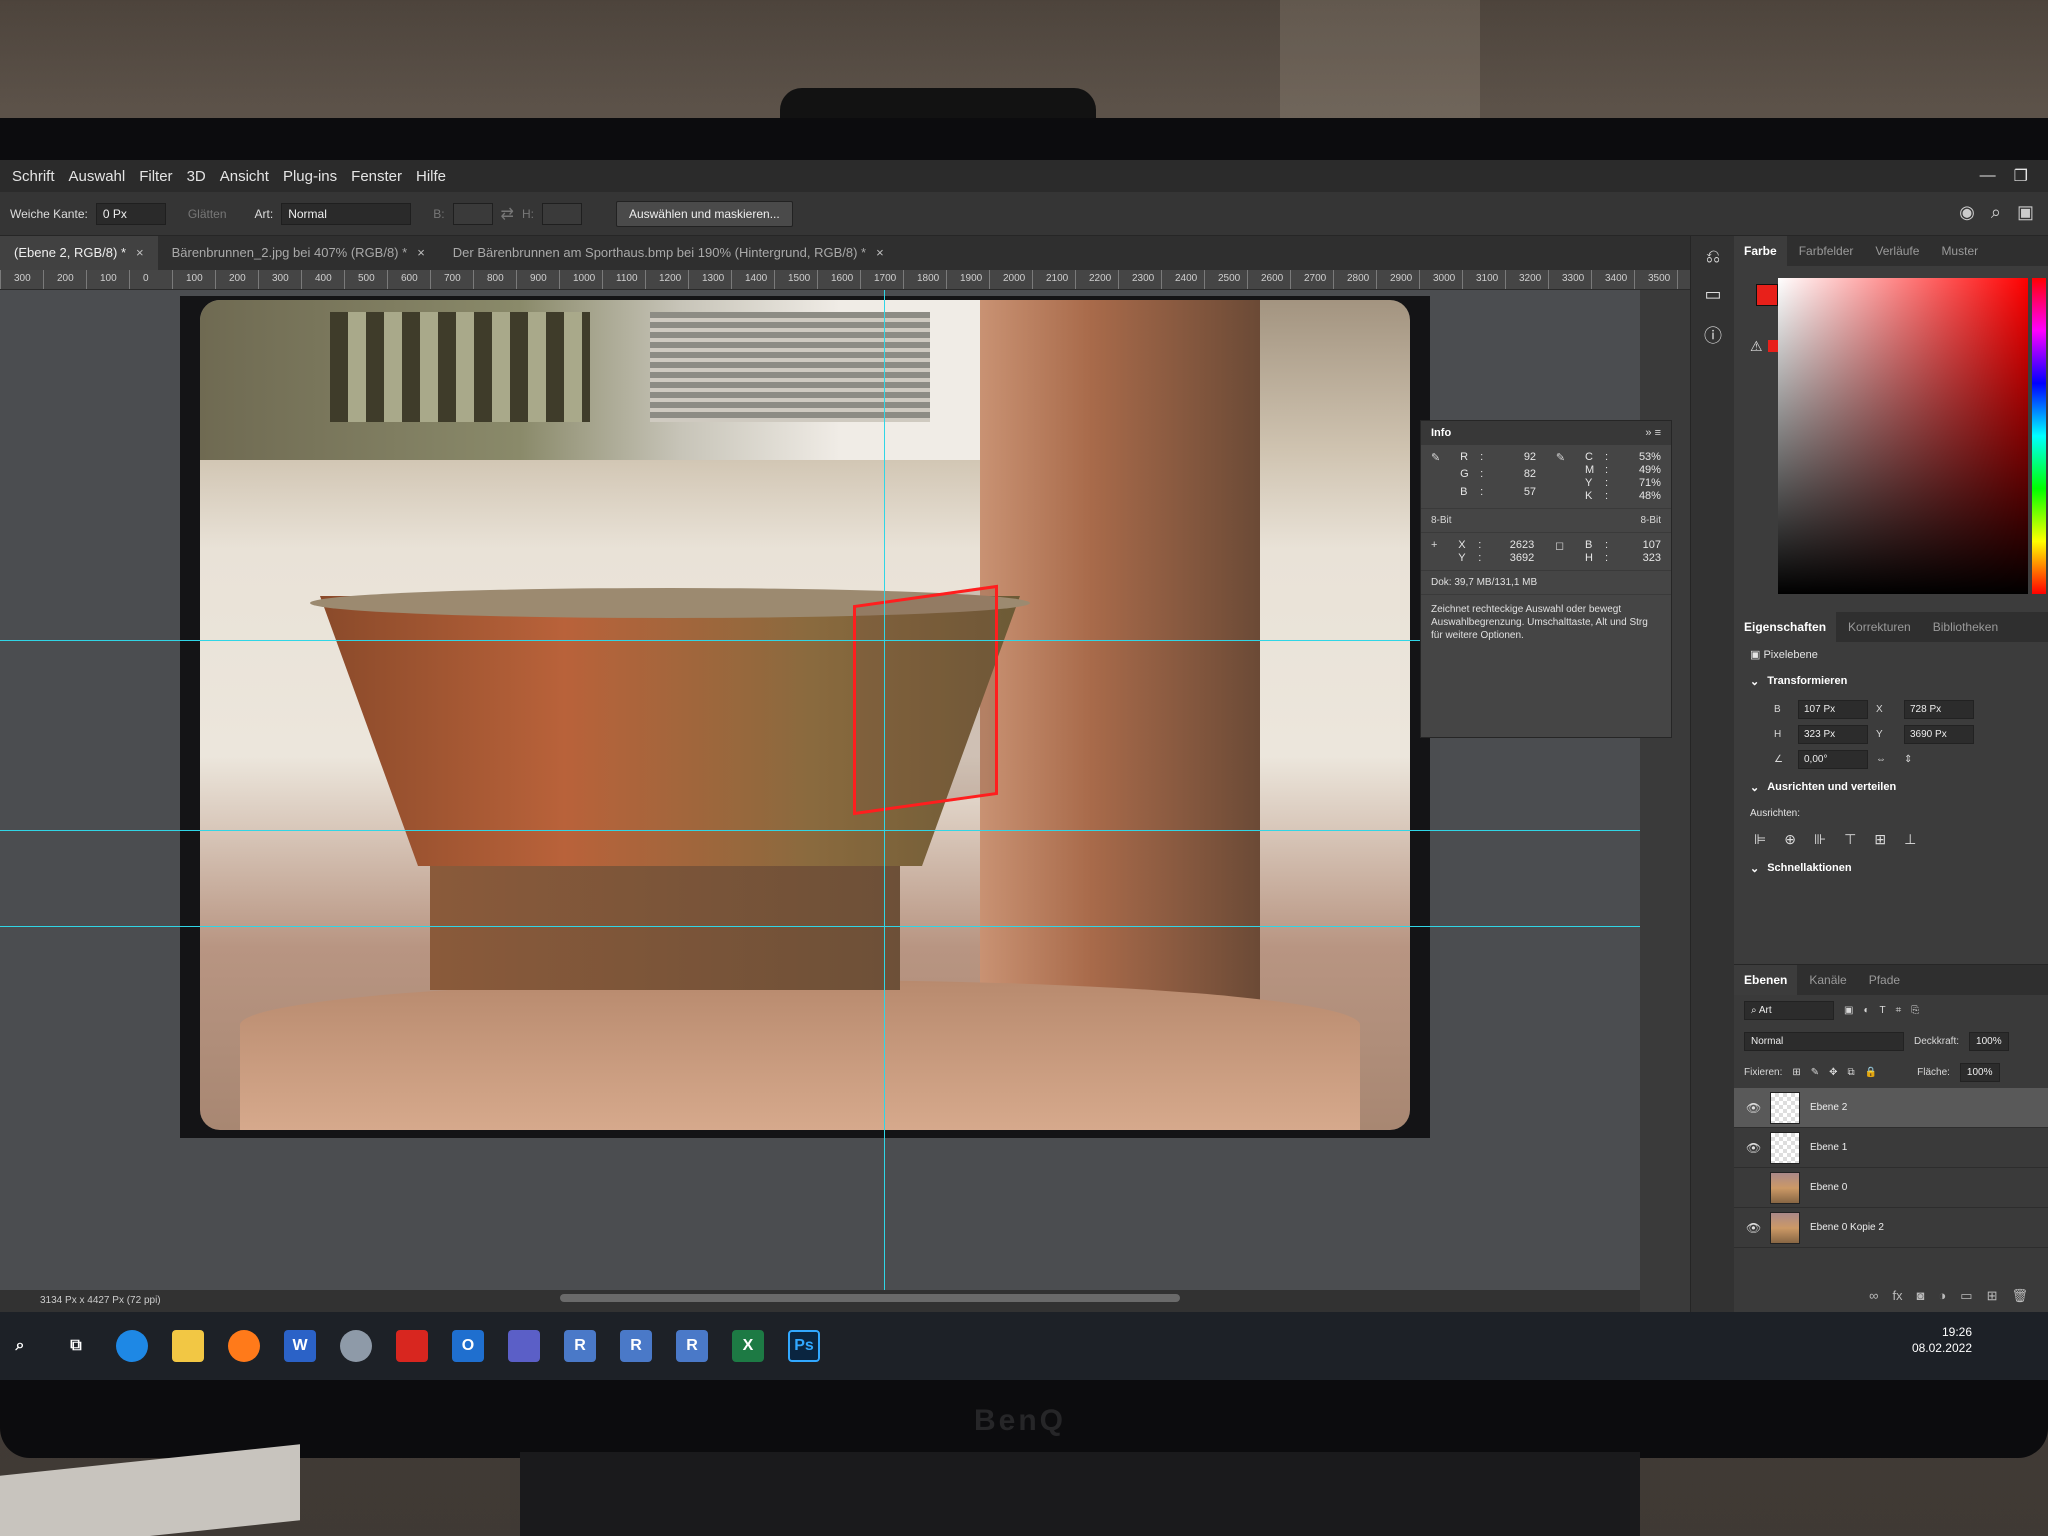  What do you see at coordinates (1879, 627) in the screenshot?
I see `tab-korrekturen: Korrekturen` at bounding box center [1879, 627].